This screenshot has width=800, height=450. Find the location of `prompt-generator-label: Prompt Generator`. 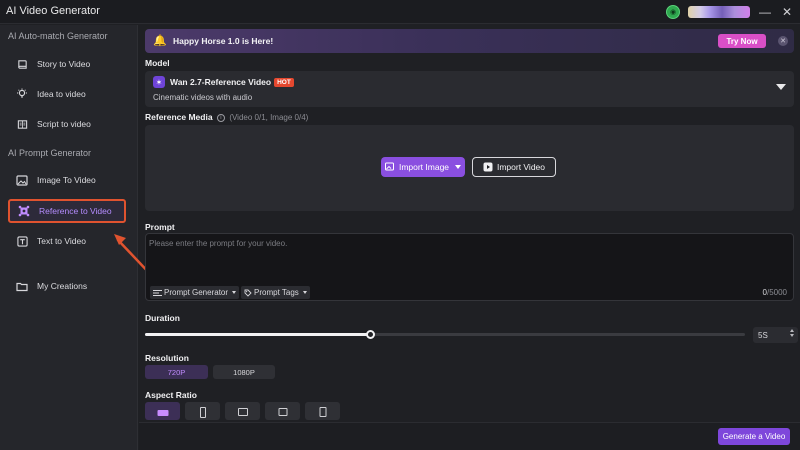

prompt-generator-label: Prompt Generator is located at coordinates (196, 292).